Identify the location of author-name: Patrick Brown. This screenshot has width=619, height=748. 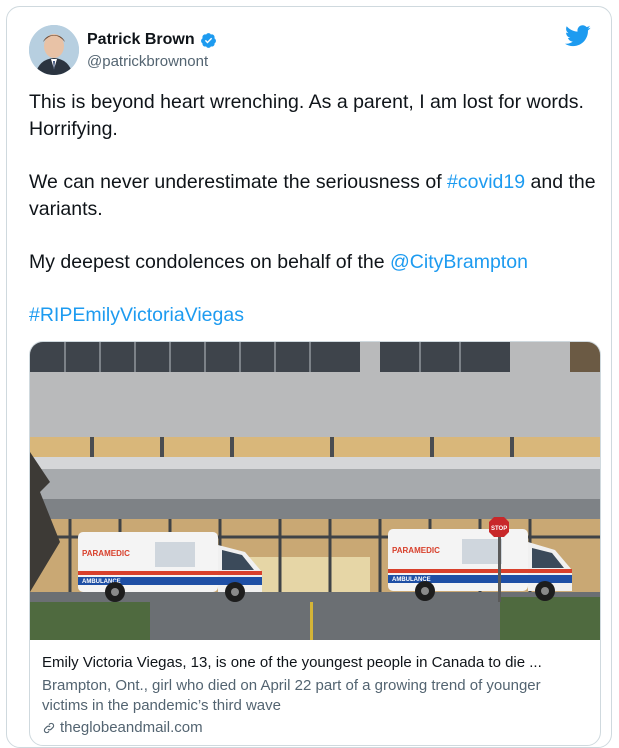
(141, 40).